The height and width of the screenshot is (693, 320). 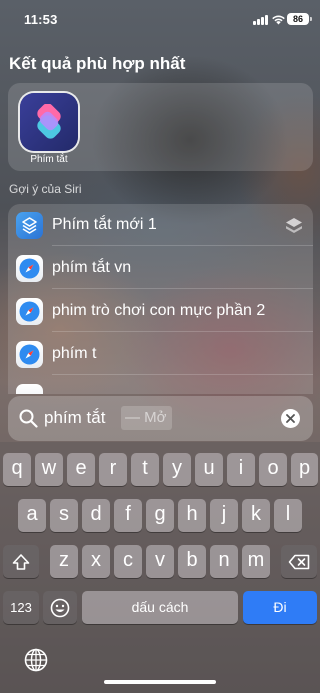 What do you see at coordinates (74, 418) in the screenshot?
I see `search-input: phím tắt` at bounding box center [74, 418].